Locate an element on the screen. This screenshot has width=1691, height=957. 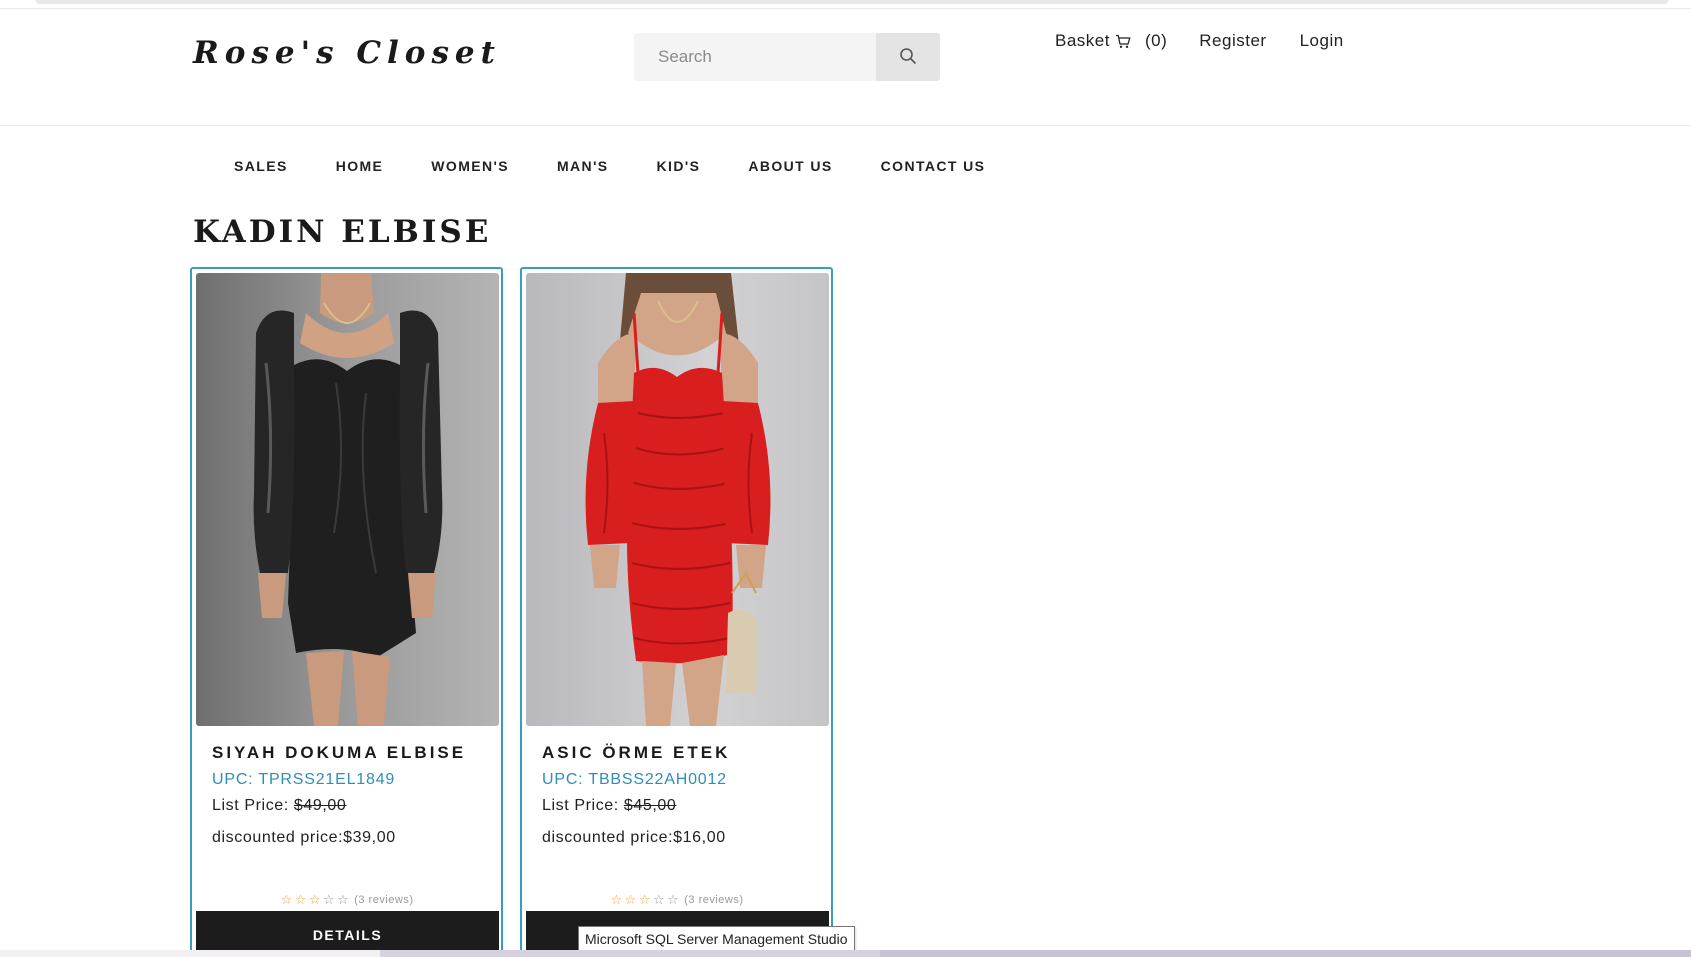
nav-item-womens: WOMEN'S is located at coordinates (470, 166).